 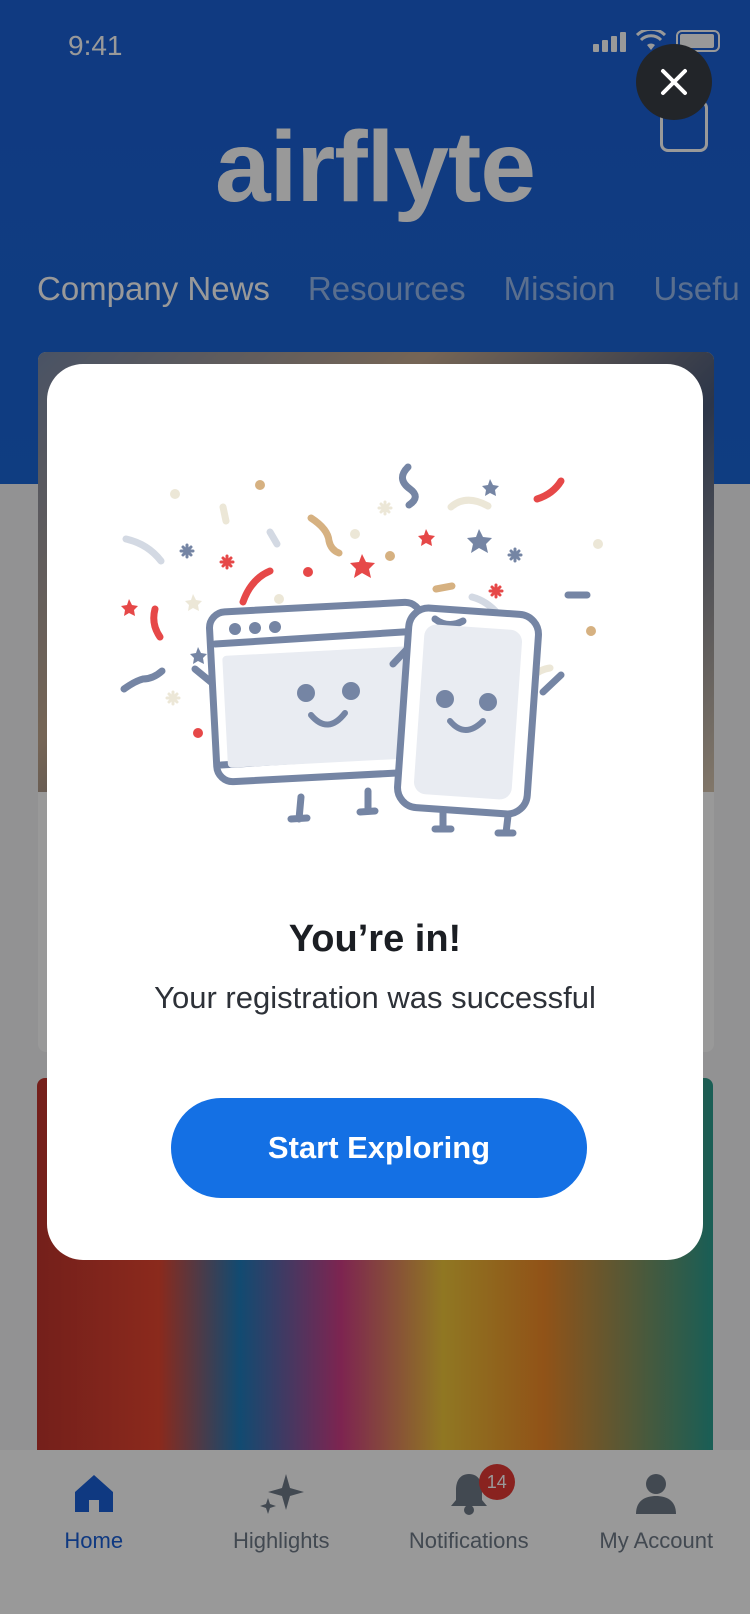 I want to click on close-icon, so click(x=674, y=82).